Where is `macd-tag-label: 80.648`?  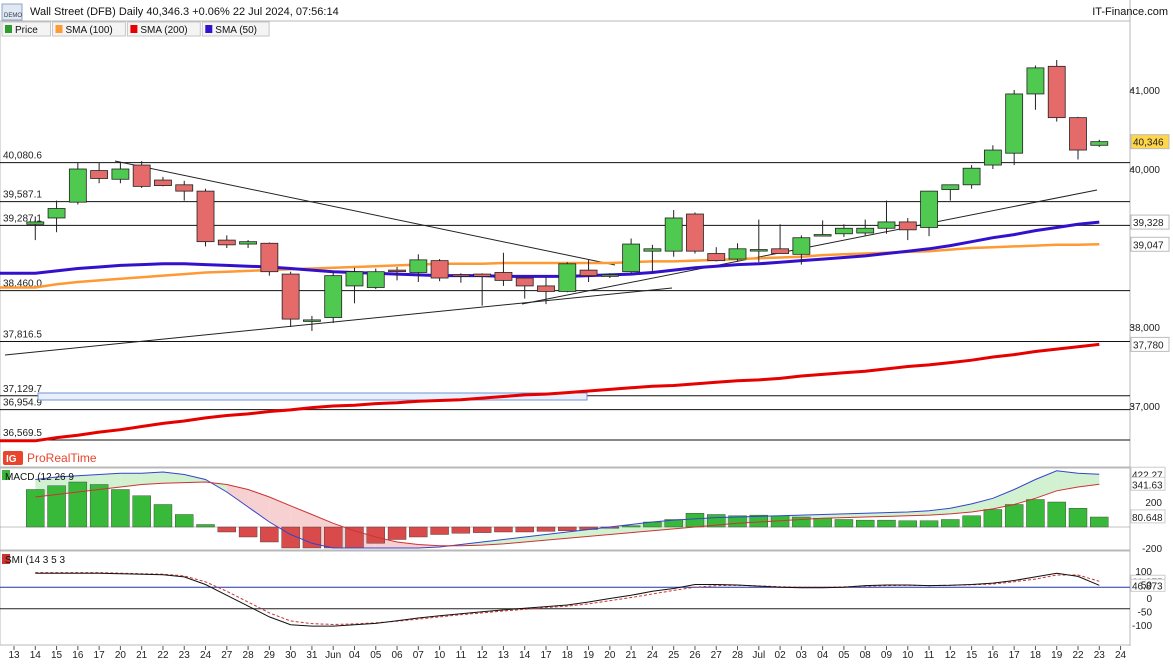
macd-tag-label: 80.648 is located at coordinates (1147, 518).